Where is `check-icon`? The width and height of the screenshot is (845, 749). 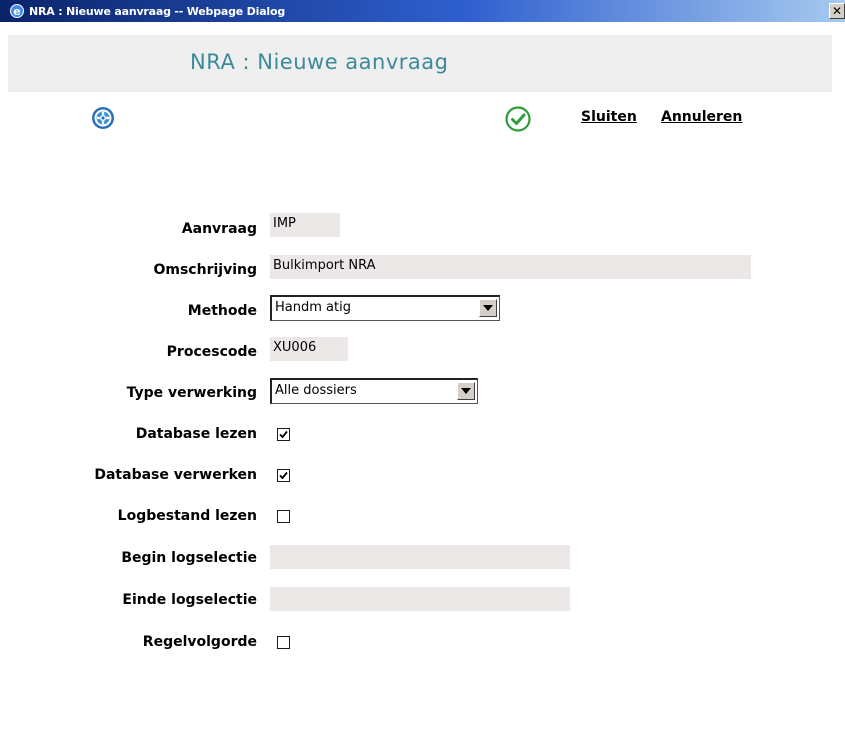
check-icon is located at coordinates (518, 119).